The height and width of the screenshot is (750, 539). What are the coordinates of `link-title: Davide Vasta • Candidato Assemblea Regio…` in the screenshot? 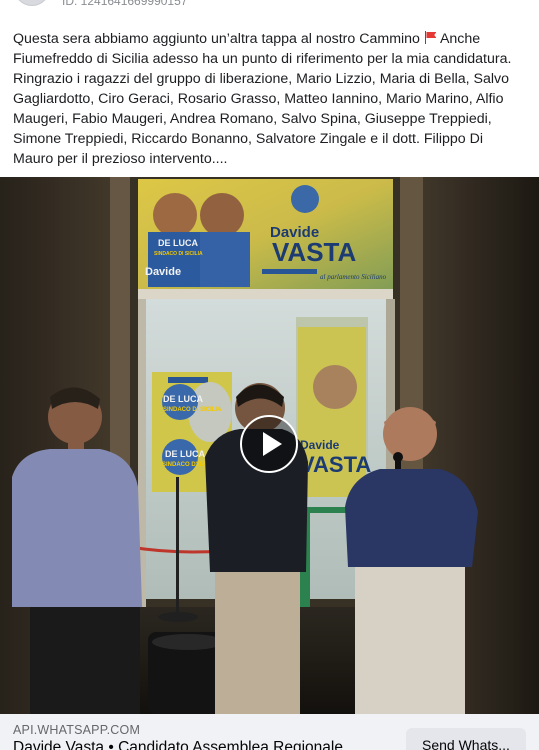 It's located at (178, 744).